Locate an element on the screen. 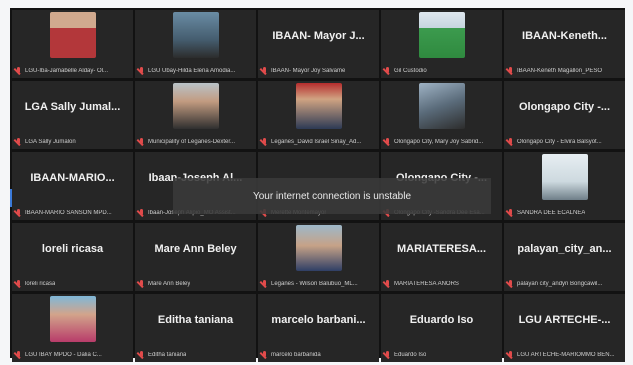 The image size is (633, 365). participant-label: Eduardo Iso is located at coordinates (410, 355).